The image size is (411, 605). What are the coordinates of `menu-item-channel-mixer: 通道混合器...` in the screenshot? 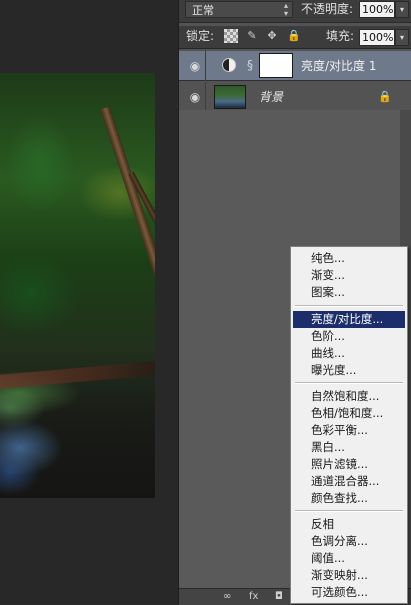 It's located at (349, 481).